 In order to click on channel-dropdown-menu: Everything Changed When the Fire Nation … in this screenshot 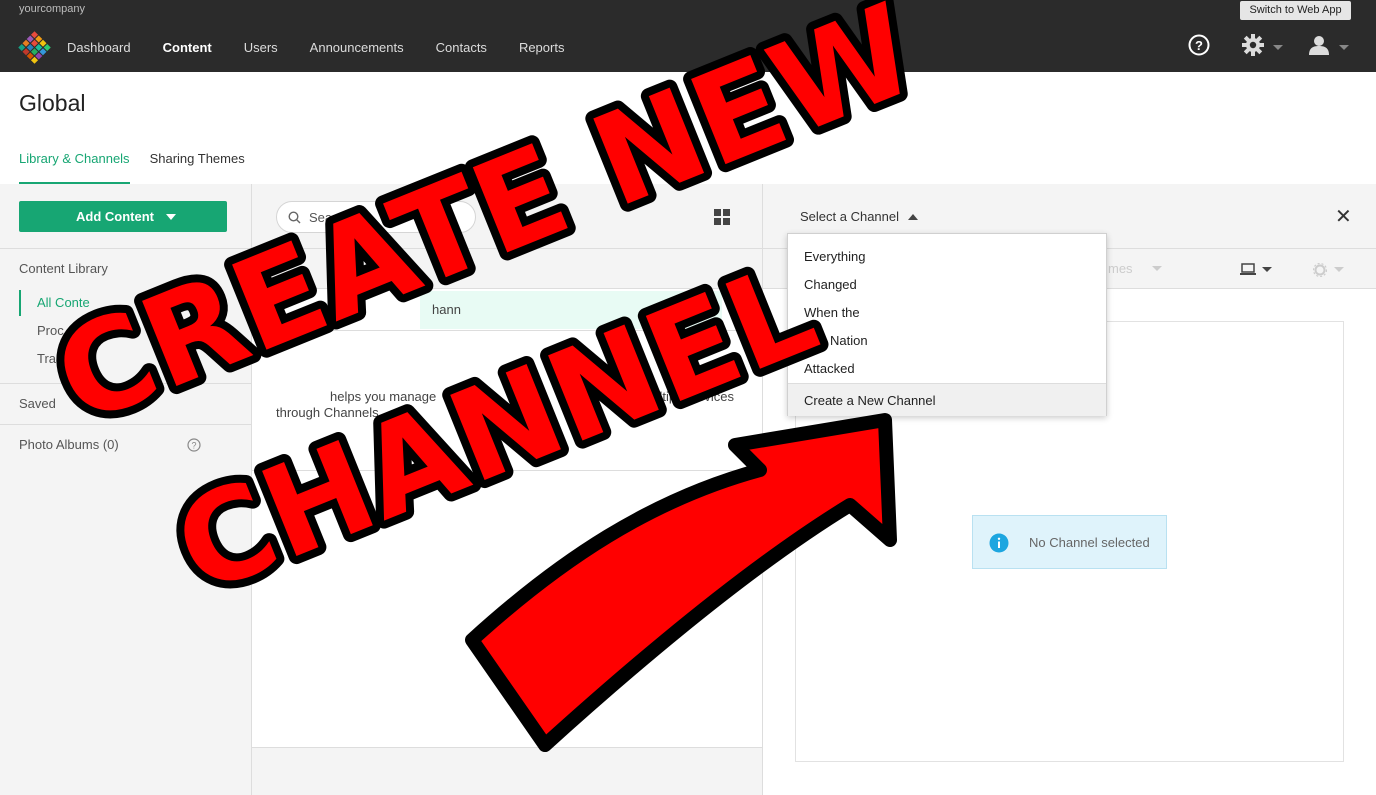, I will do `click(947, 324)`.